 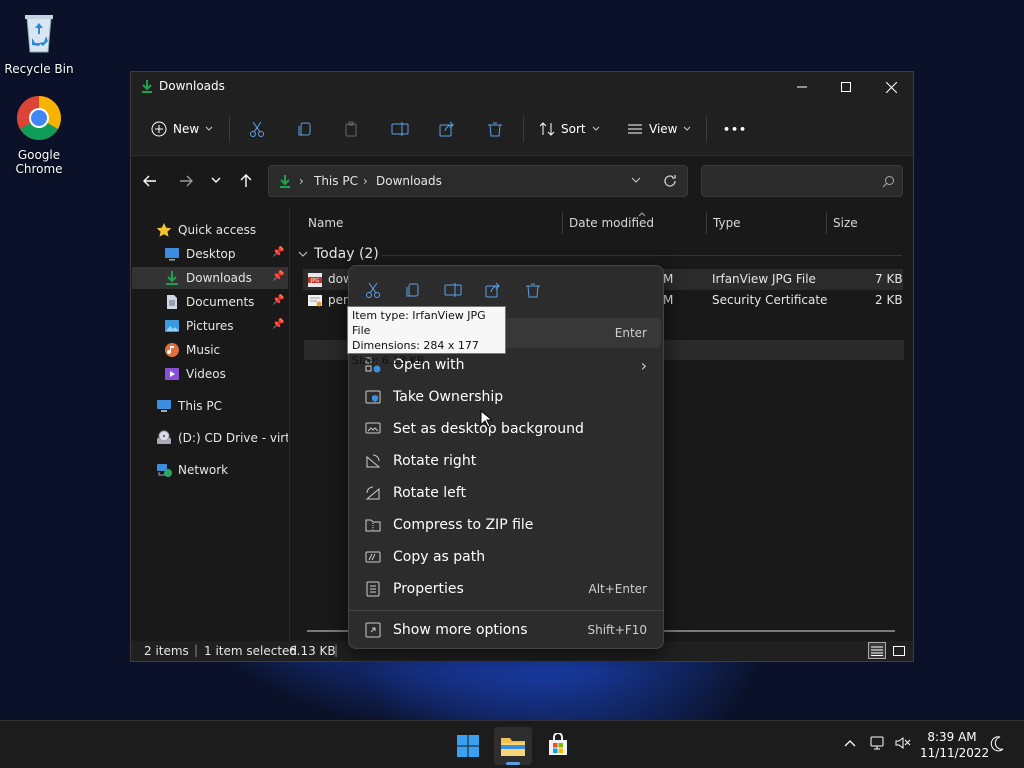 I want to click on copy-button, so click(x=305, y=129).